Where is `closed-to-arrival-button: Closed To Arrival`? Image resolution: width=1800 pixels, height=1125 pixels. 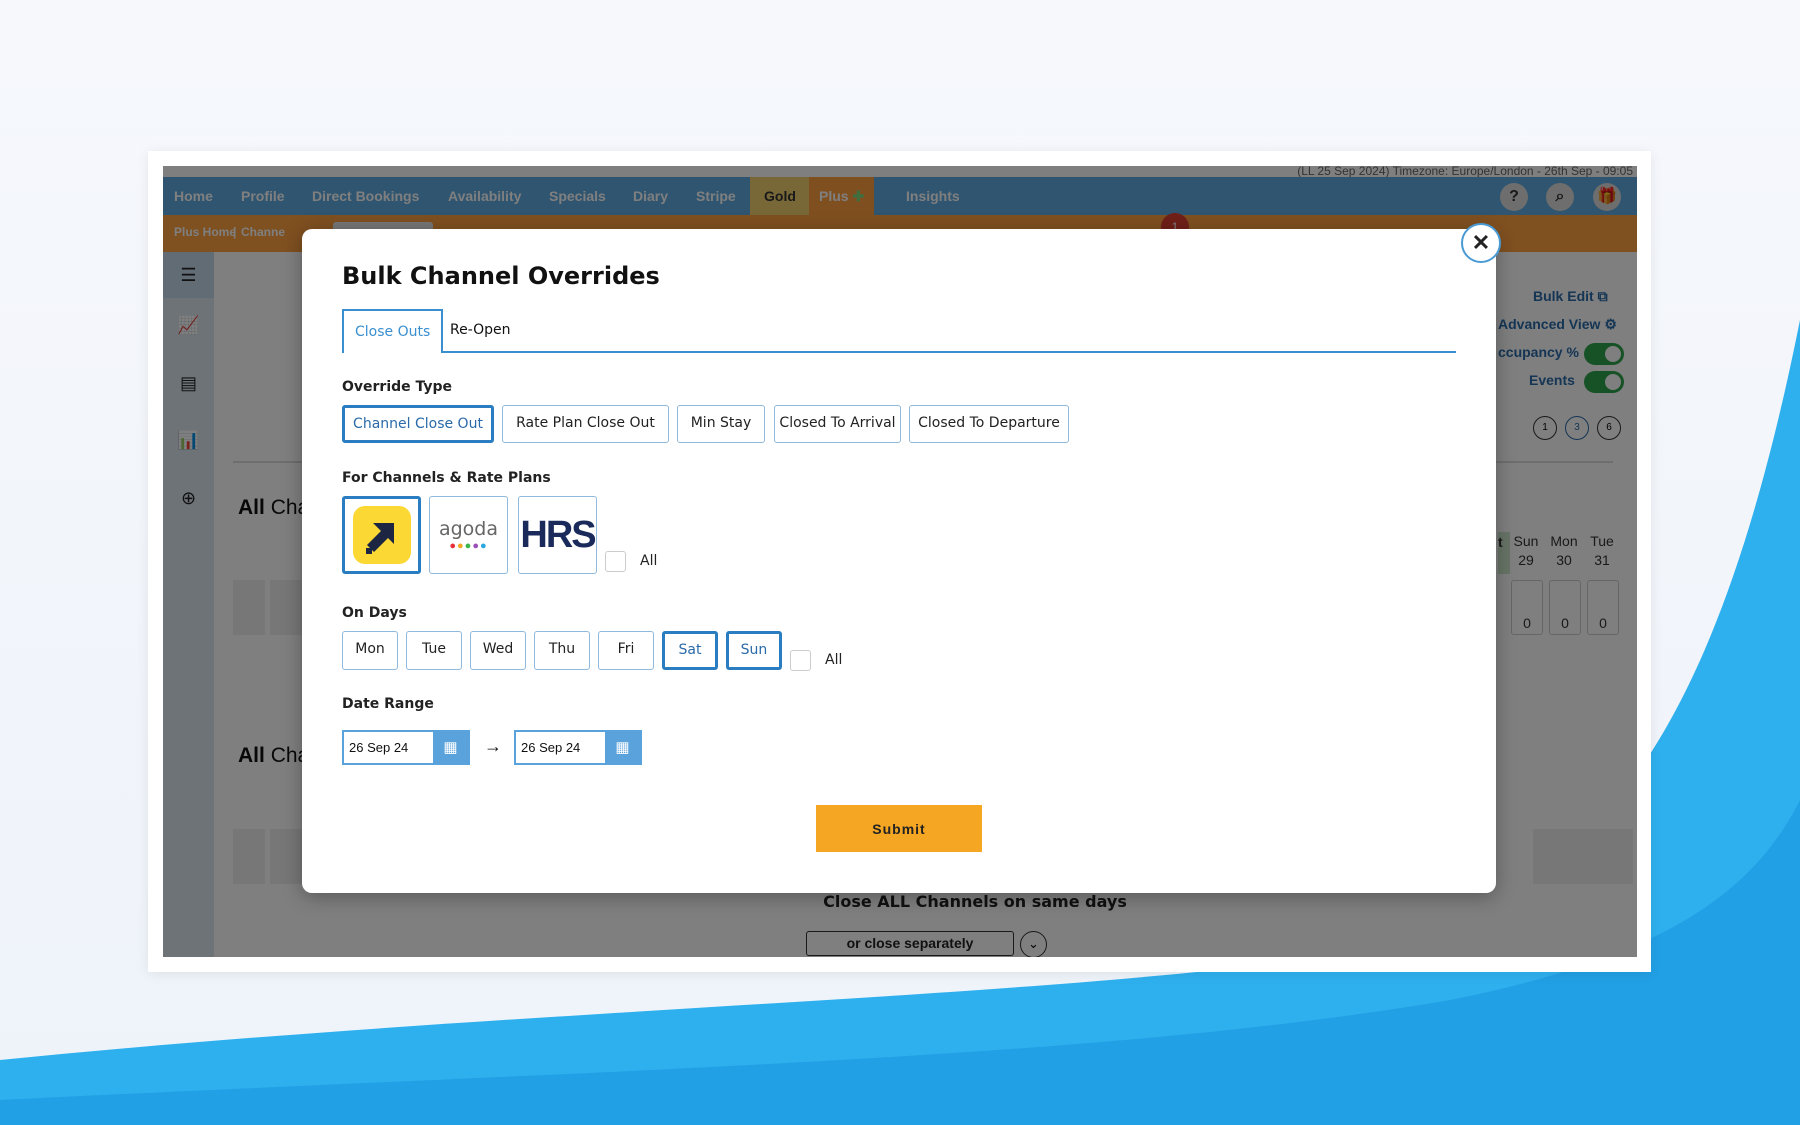 closed-to-arrival-button: Closed To Arrival is located at coordinates (837, 424).